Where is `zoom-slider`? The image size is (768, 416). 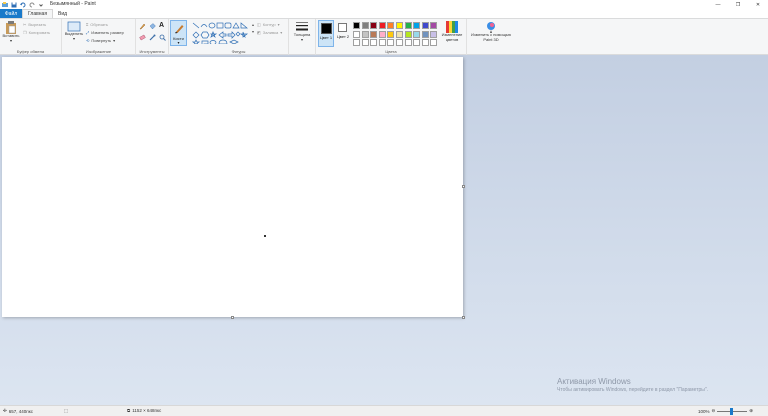 zoom-slider is located at coordinates (732, 411).